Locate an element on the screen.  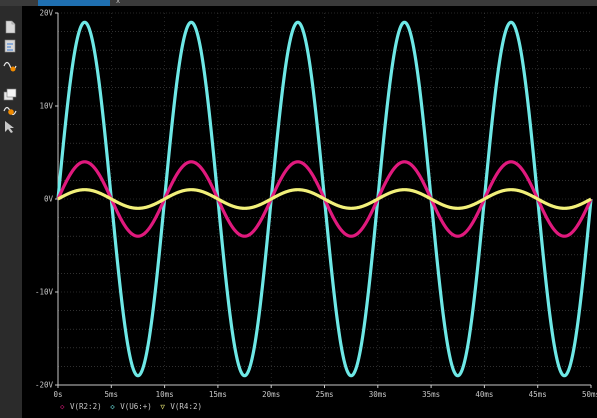
x-tick-label: 25ms is located at coordinates (324, 394).